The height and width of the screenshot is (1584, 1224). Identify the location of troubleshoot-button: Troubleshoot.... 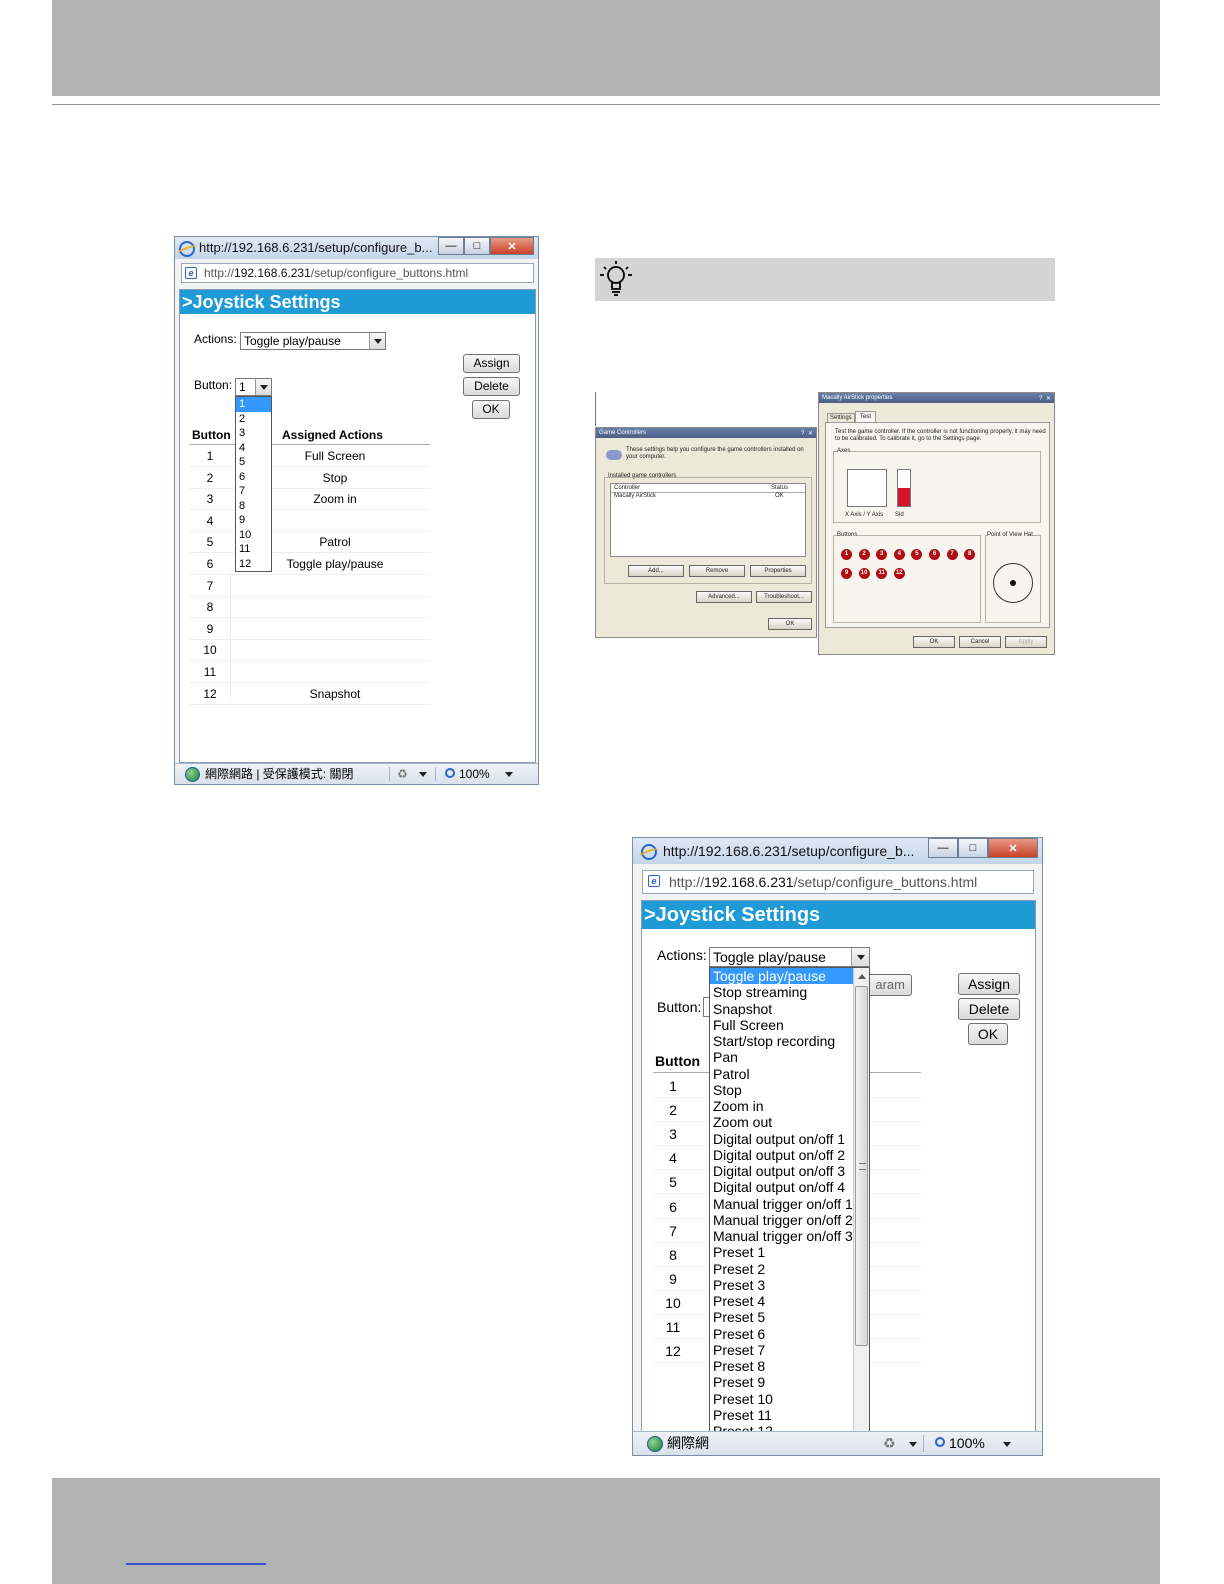
(784, 597).